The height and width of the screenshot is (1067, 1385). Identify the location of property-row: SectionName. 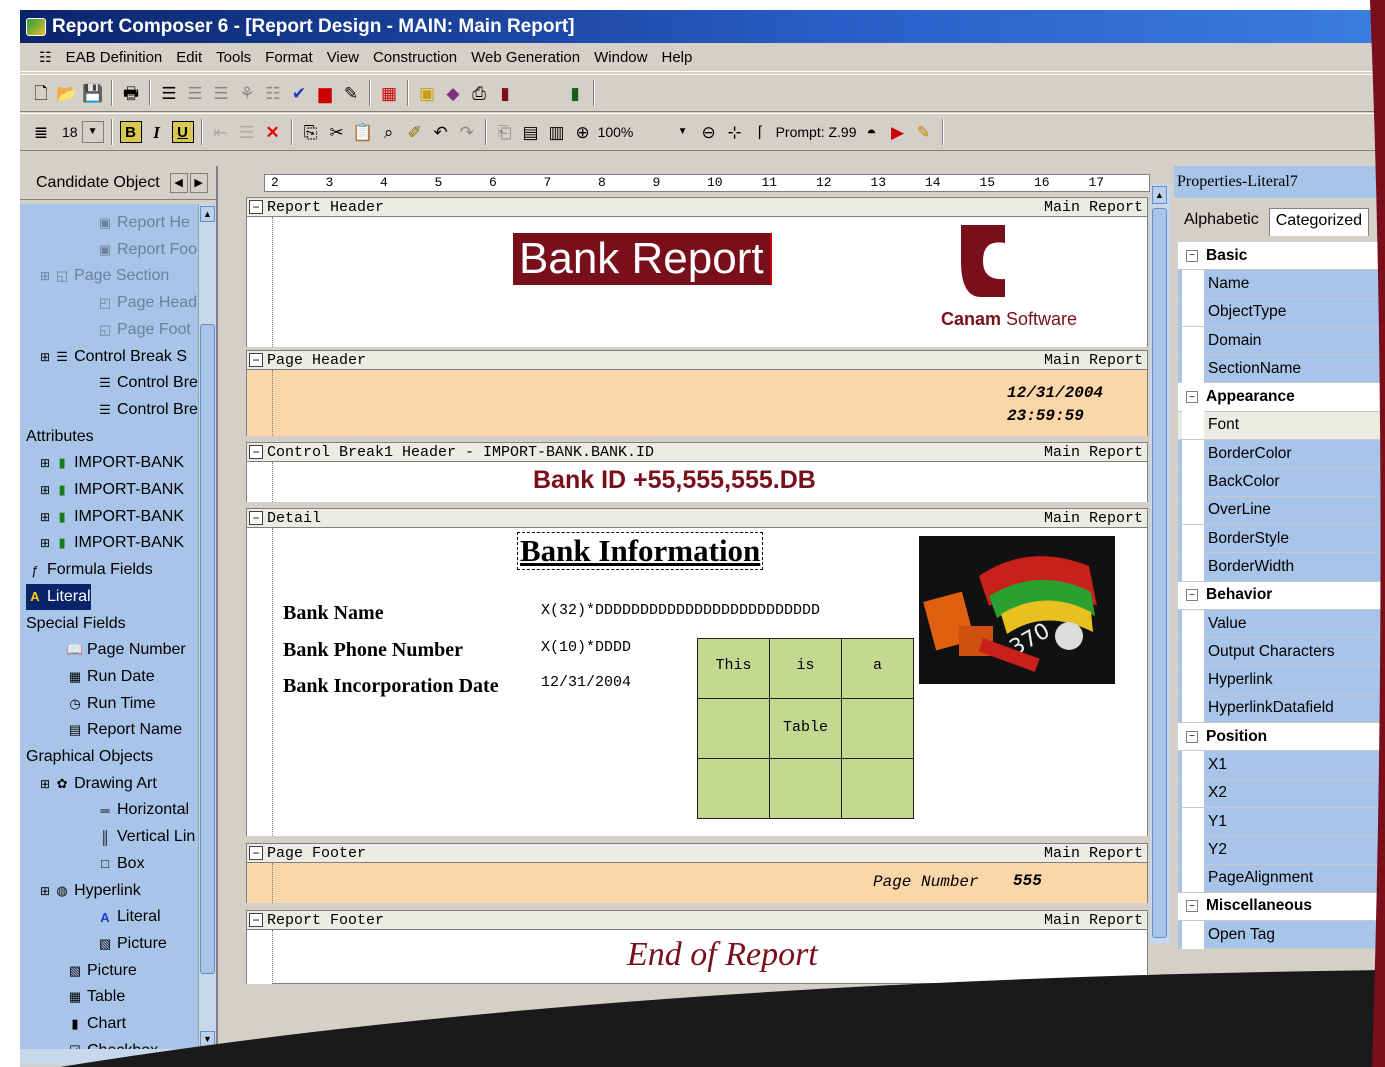
(1281, 369).